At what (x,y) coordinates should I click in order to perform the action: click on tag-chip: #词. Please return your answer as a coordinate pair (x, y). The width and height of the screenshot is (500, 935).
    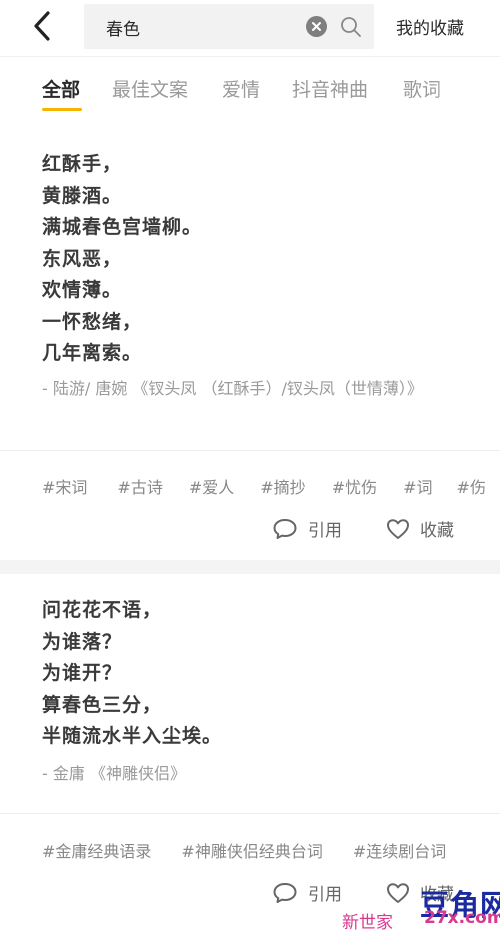
    Looking at the image, I should click on (417, 486).